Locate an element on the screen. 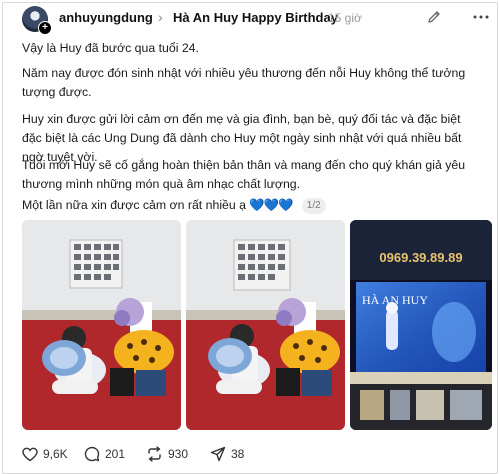  share-count: 38 is located at coordinates (238, 454).